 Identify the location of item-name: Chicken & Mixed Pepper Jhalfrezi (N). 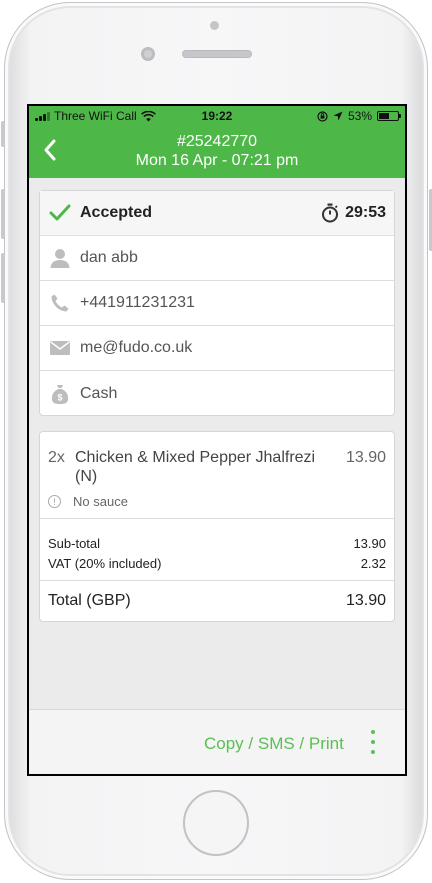
(195, 467).